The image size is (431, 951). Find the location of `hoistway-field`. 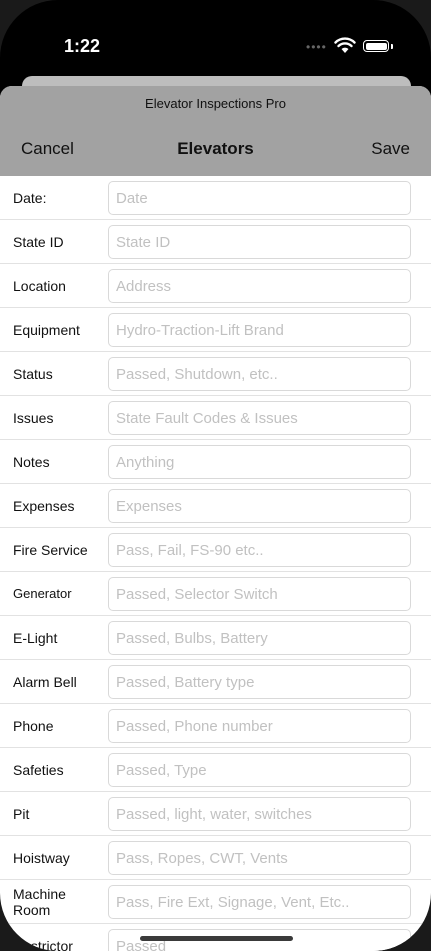

hoistway-field is located at coordinates (259, 858).